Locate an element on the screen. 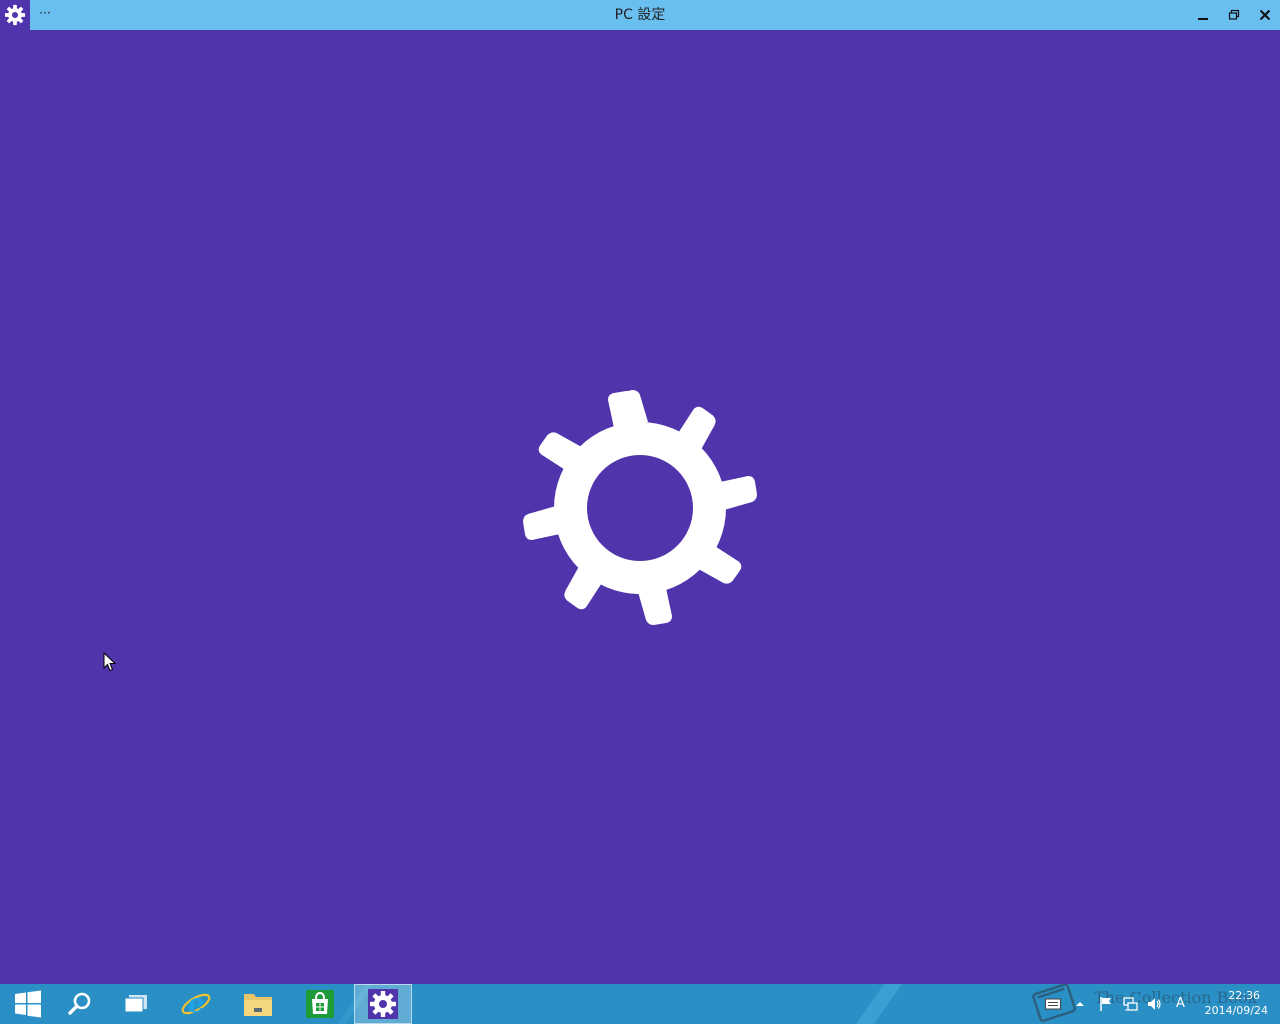  action-center-flag-icon is located at coordinates (1106, 1004).